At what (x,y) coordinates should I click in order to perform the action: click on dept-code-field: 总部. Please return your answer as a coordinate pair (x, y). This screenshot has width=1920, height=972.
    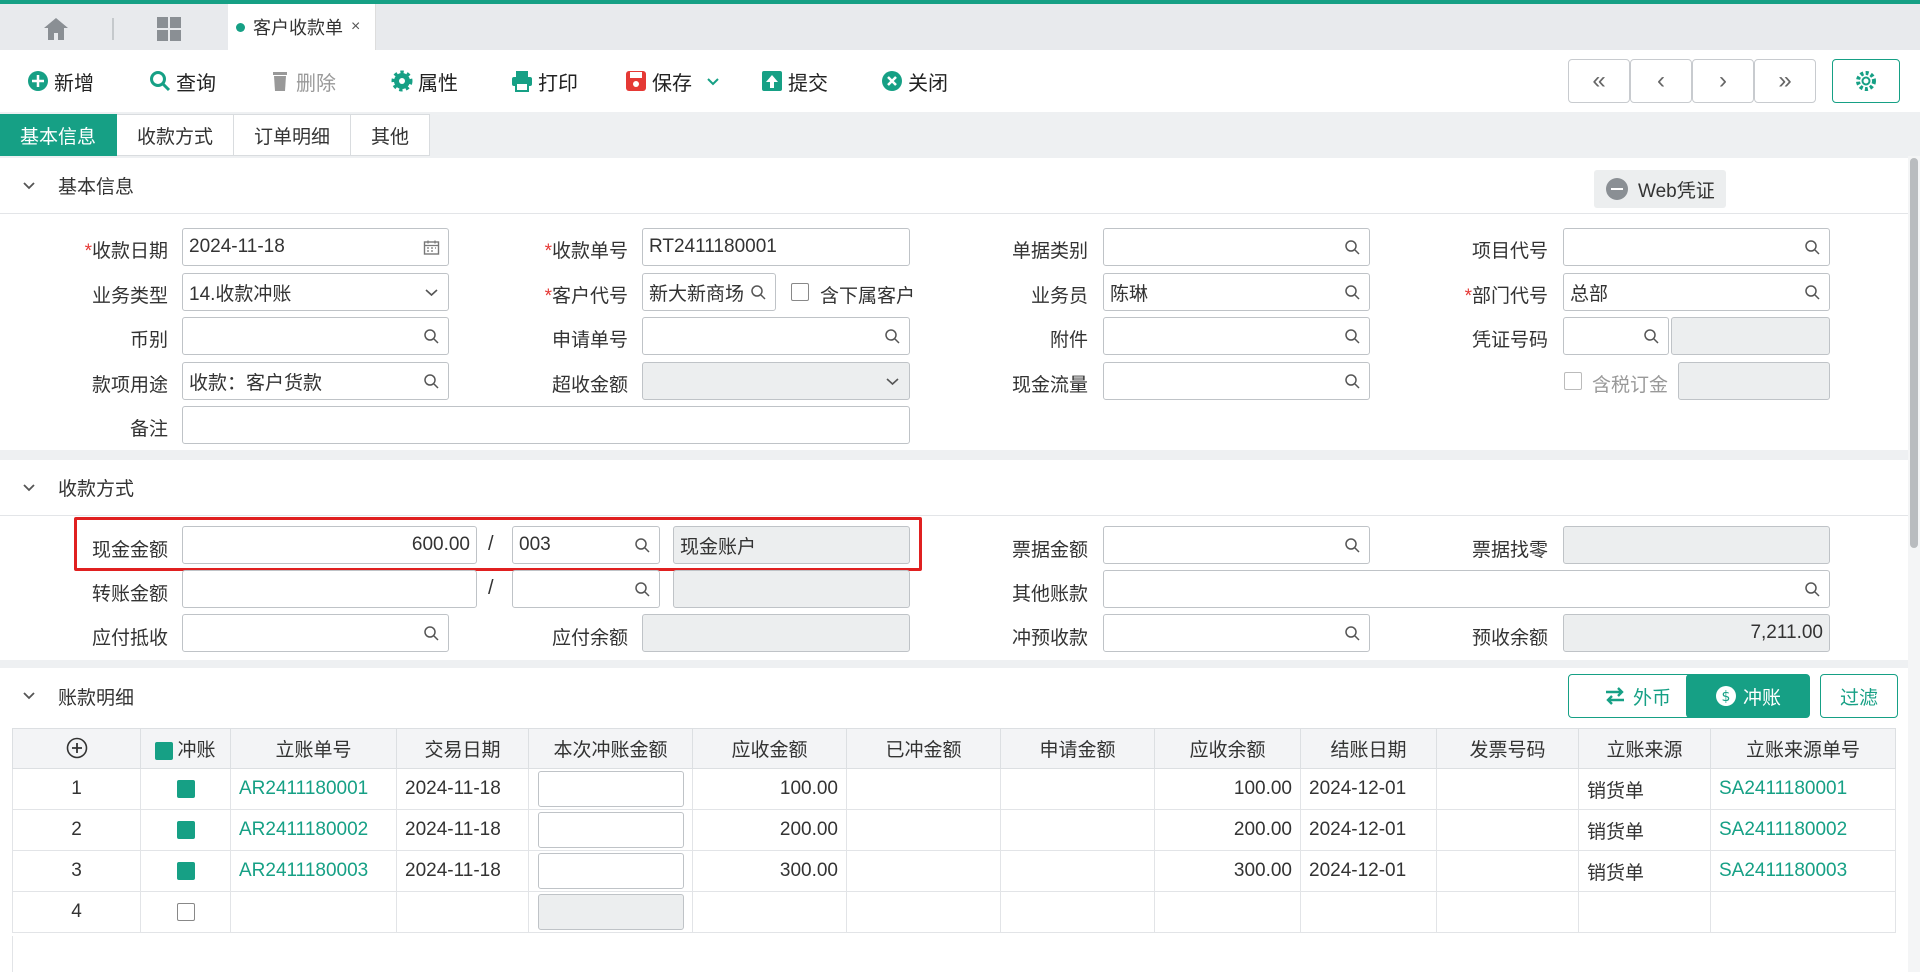
    Looking at the image, I should click on (1696, 292).